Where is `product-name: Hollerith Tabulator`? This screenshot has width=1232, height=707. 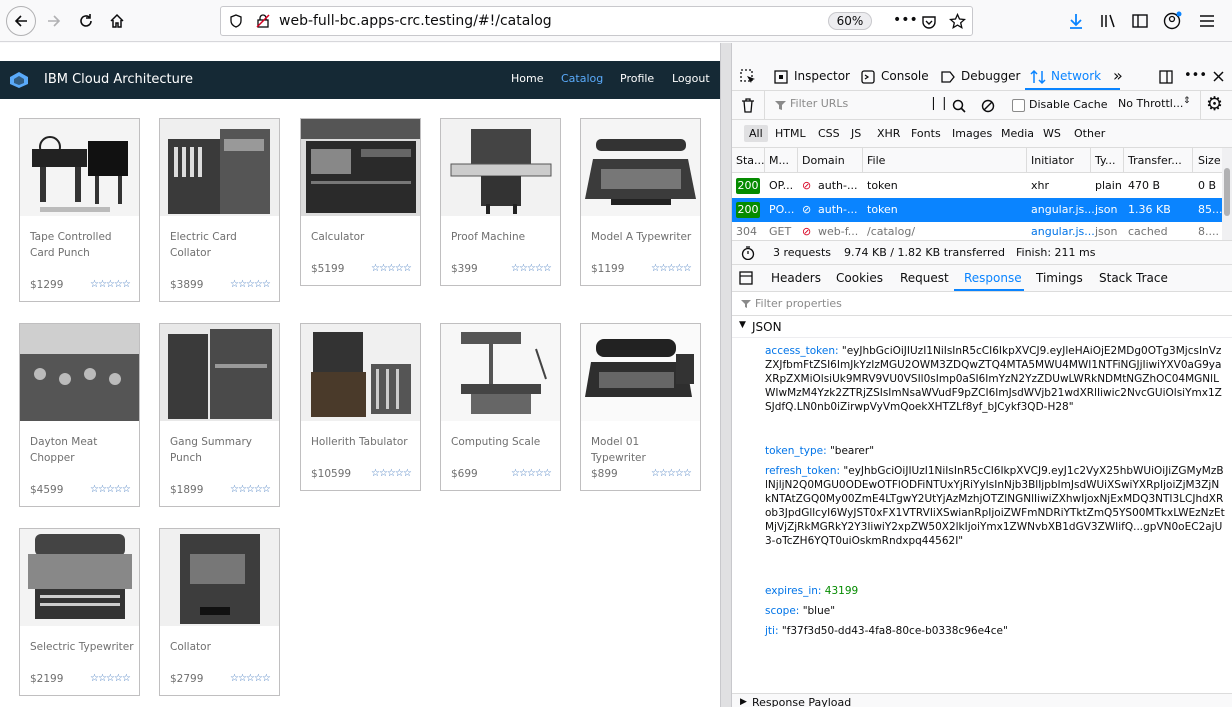
product-name: Hollerith Tabulator is located at coordinates (363, 442).